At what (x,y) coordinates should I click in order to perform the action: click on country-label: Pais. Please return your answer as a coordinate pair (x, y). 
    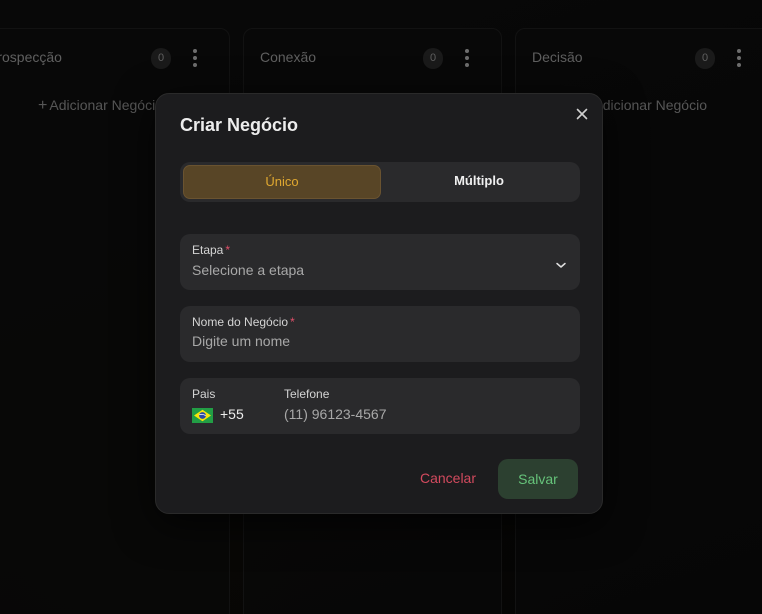
    Looking at the image, I should click on (204, 394).